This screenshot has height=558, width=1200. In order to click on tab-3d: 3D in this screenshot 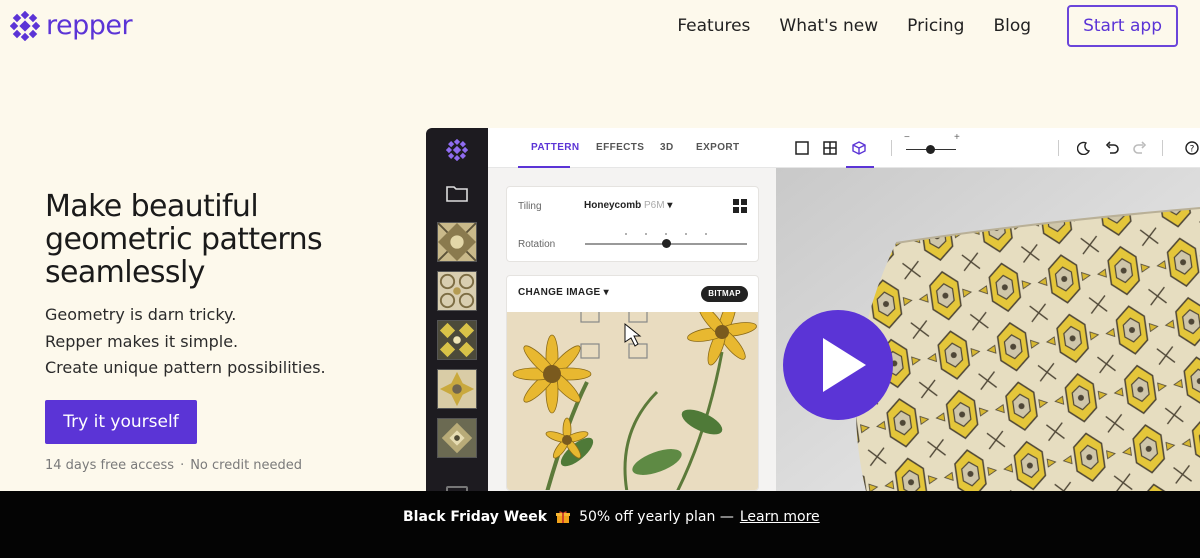, I will do `click(667, 147)`.